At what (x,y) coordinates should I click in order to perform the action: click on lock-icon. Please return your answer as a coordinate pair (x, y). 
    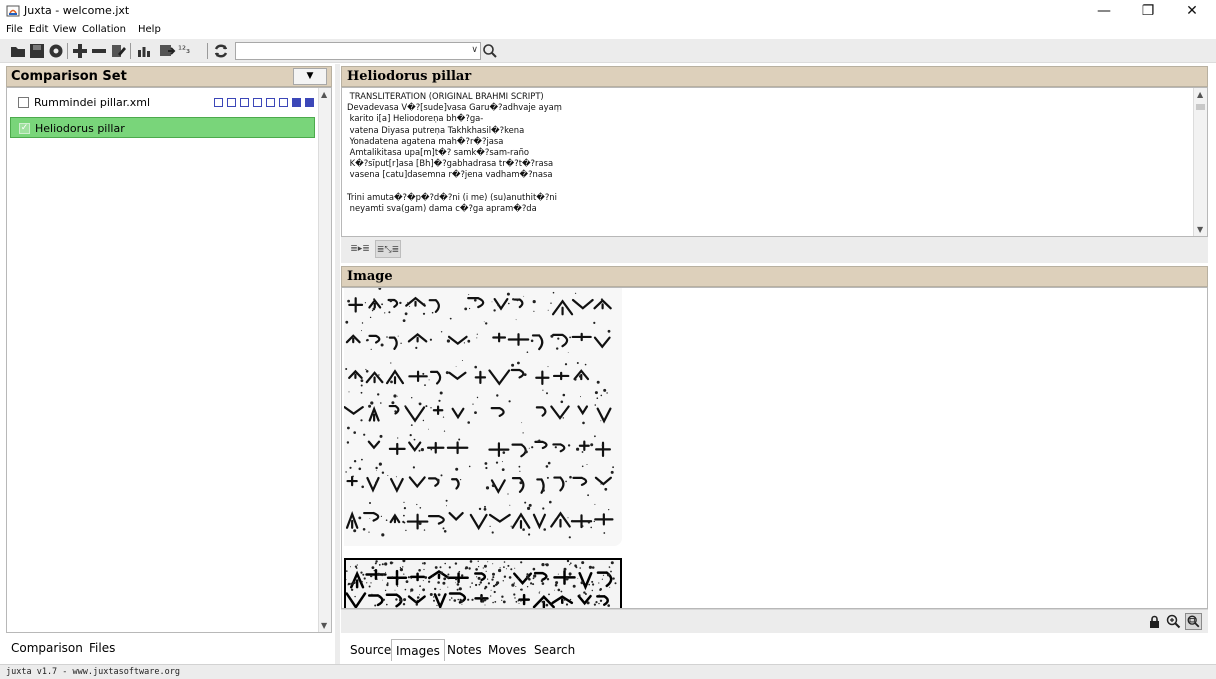
    Looking at the image, I should click on (1154, 621).